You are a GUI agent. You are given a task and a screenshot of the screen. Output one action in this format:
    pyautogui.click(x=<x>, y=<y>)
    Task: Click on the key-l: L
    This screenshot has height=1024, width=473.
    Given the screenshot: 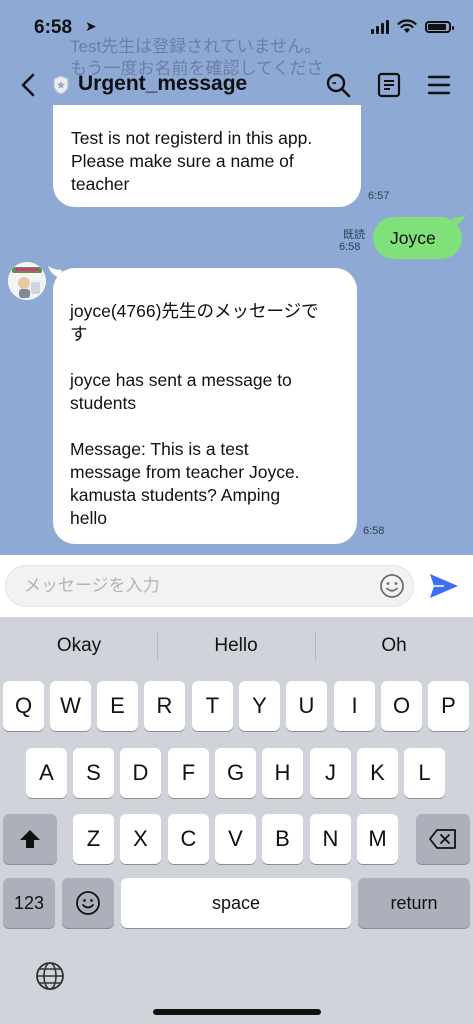 What is the action you would take?
    pyautogui.click(x=424, y=773)
    